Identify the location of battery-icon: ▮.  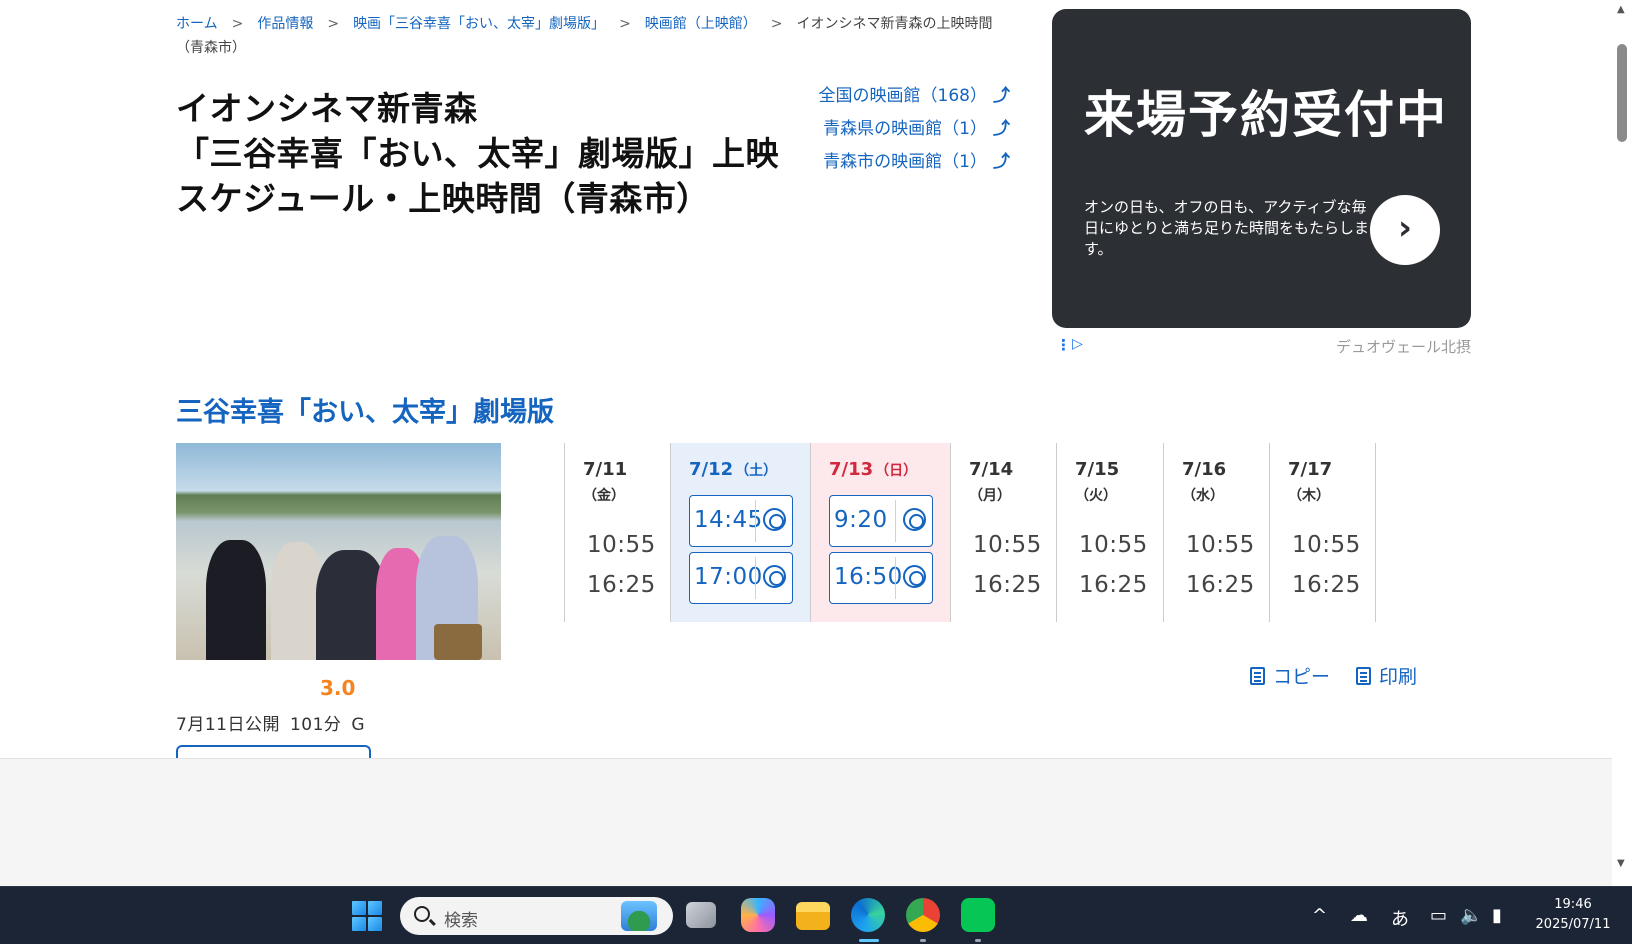
(1497, 915).